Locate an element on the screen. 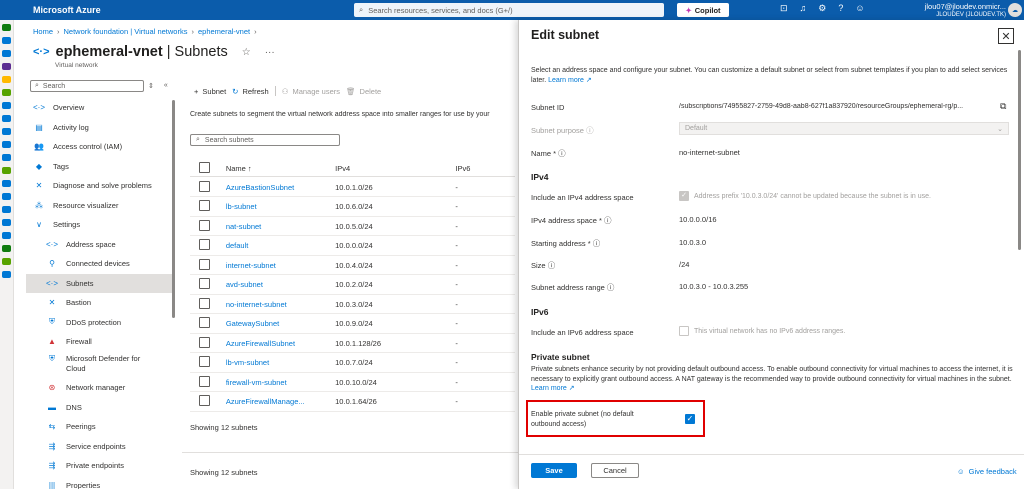 The width and height of the screenshot is (1024, 489). table-row: no-internet-subnet 10.0.3.0/24 - is located at coordinates (352, 304).